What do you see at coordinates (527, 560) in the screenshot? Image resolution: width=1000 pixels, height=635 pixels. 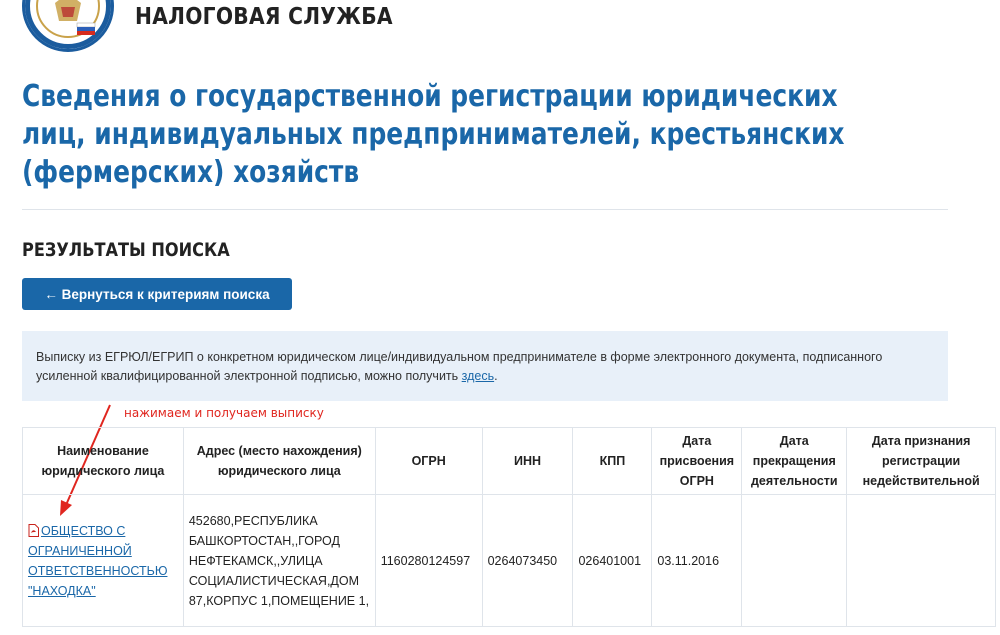 I see `cell-inn: 0264073450` at bounding box center [527, 560].